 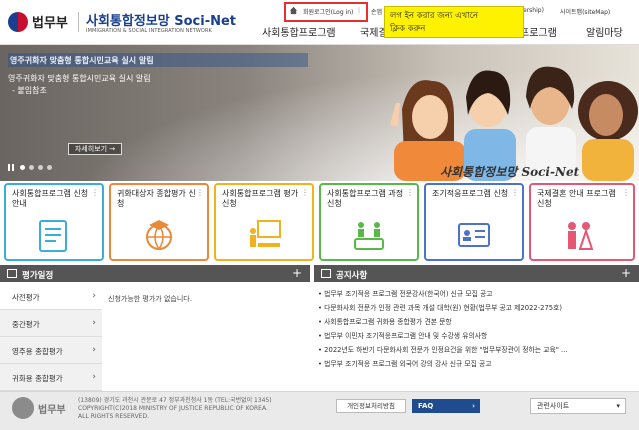 I want to click on schedule-more-plus-icon: +, so click(x=297, y=273).